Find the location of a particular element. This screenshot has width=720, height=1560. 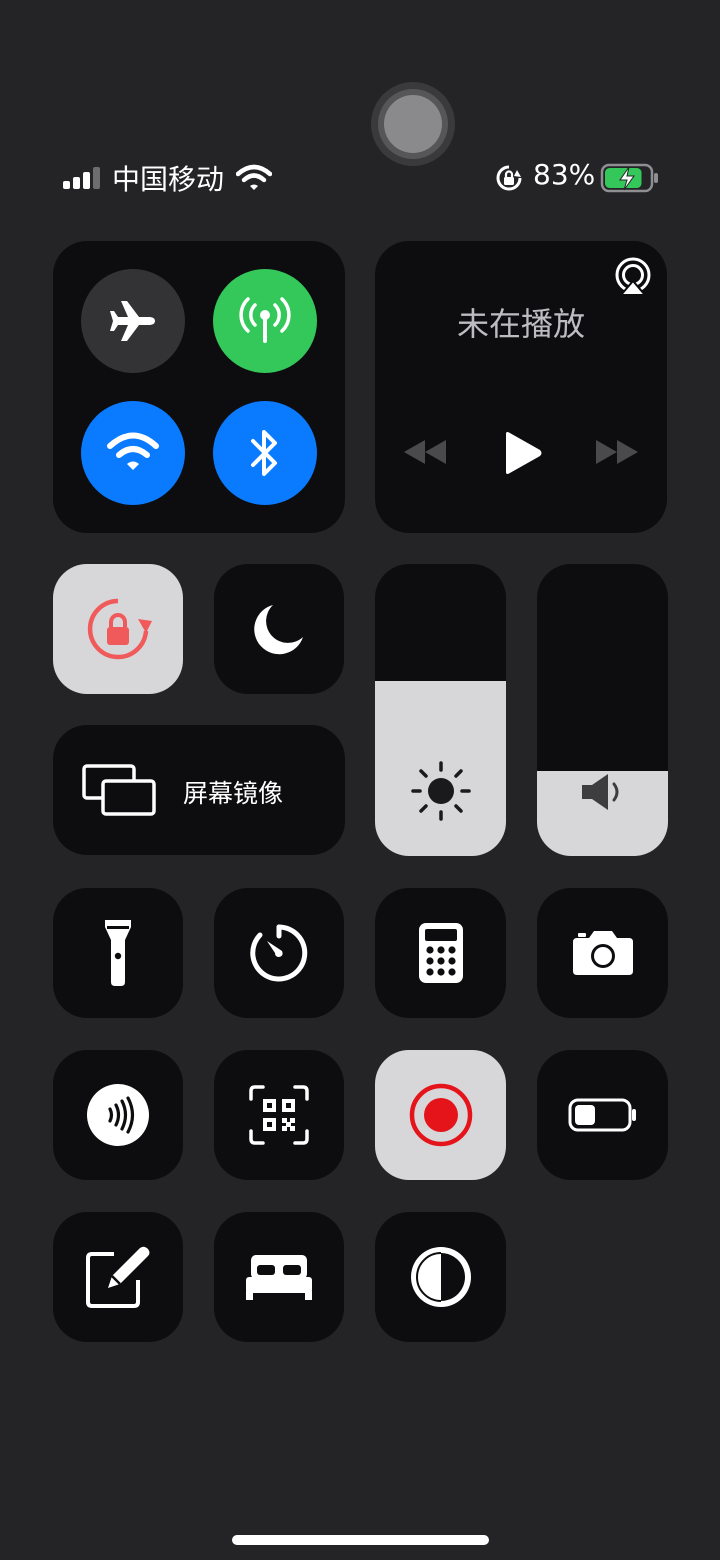

orientation-lock-status-icon is located at coordinates (509, 178).